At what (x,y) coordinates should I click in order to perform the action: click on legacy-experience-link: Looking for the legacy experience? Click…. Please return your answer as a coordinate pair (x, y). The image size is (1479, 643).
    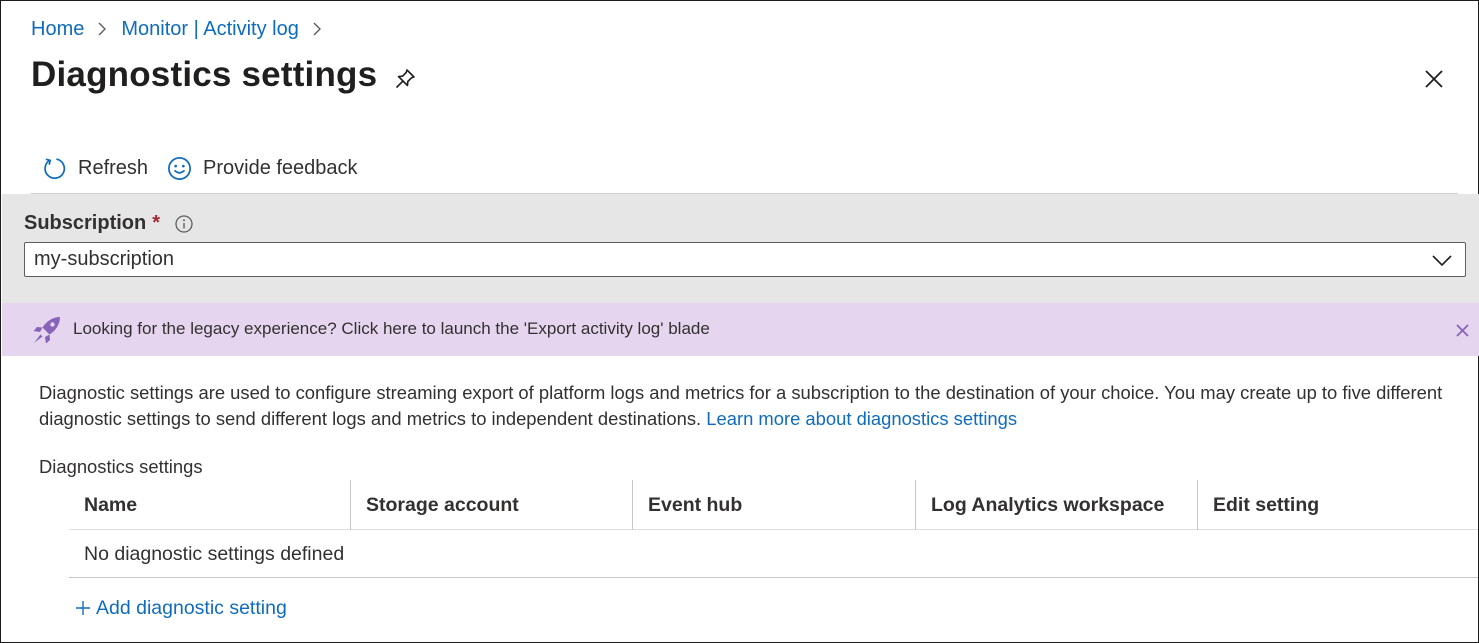
    Looking at the image, I should click on (391, 329).